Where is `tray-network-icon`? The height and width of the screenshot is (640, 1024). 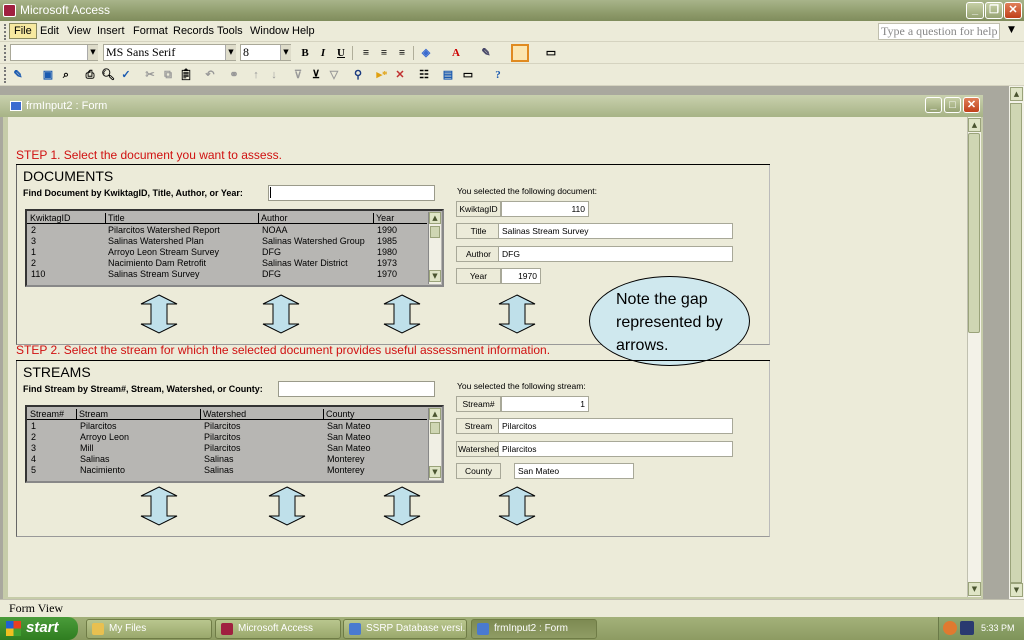
tray-network-icon is located at coordinates (967, 628).